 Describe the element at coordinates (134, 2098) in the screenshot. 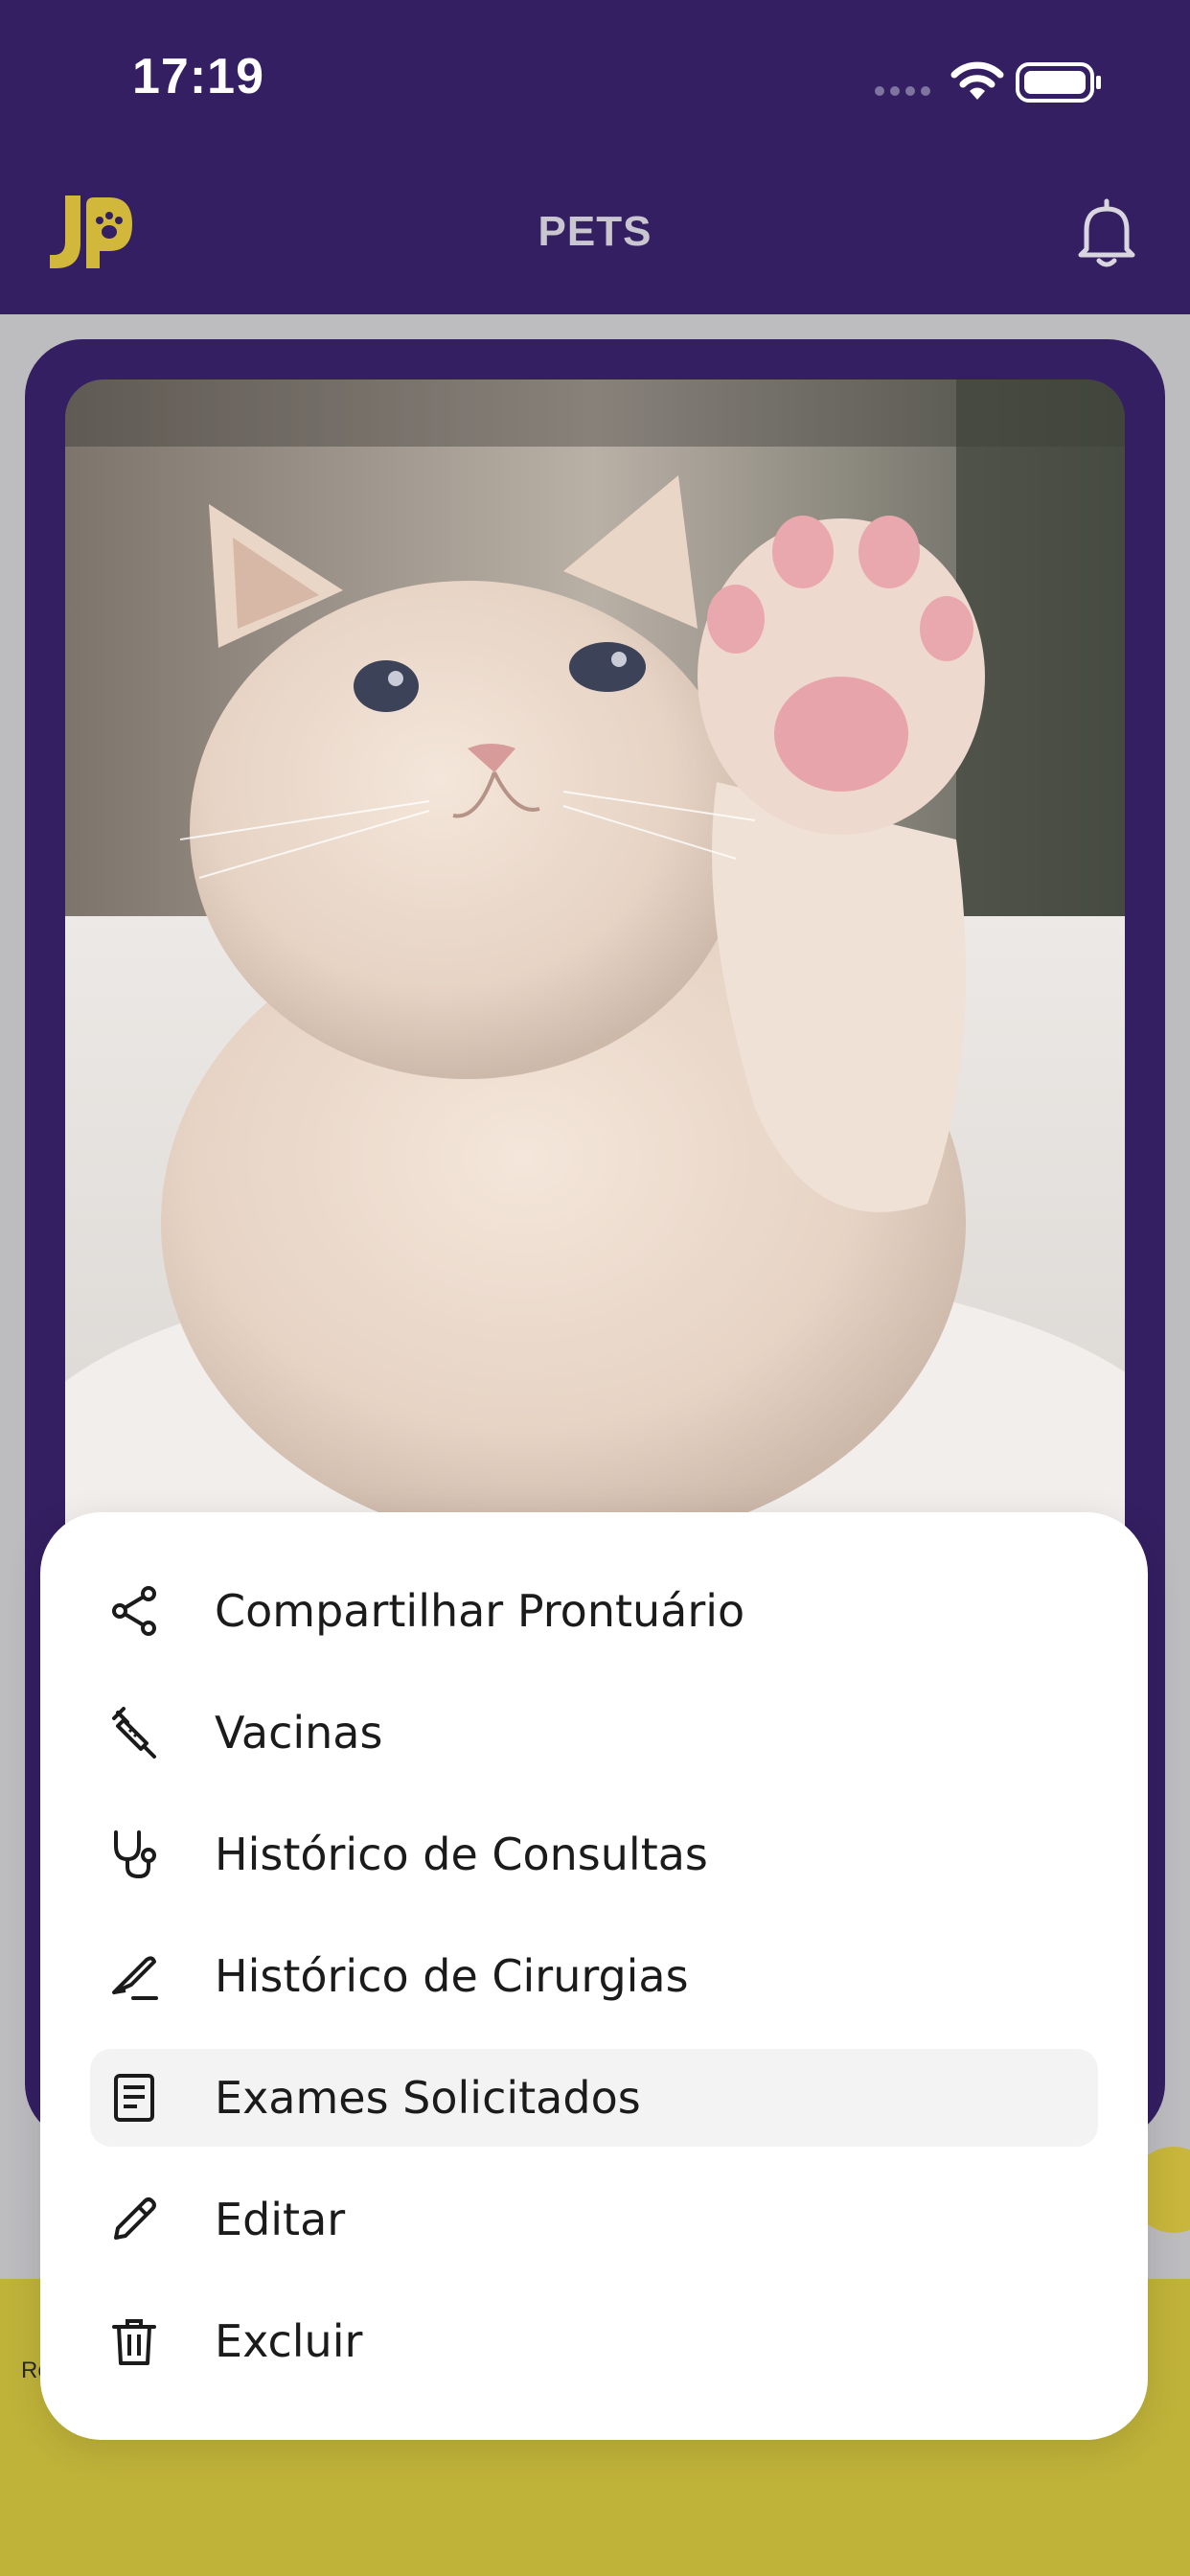

I see `document-icon` at that location.